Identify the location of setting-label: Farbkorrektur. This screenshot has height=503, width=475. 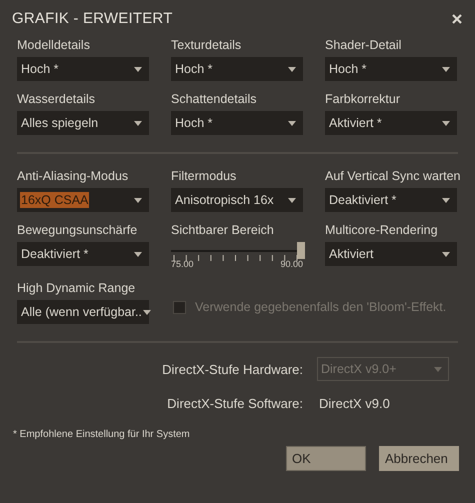
(363, 99).